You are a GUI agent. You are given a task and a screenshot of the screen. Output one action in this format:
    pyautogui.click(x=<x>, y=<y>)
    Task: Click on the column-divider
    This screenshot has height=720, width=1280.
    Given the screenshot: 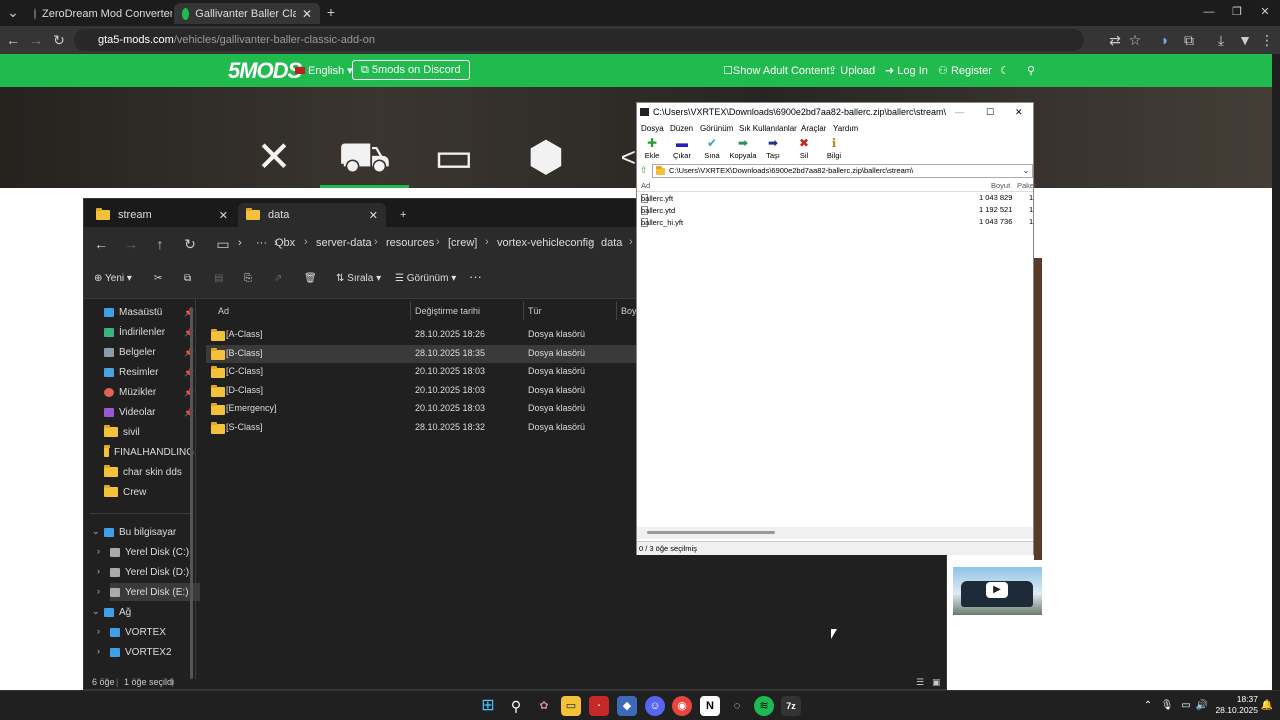 What is the action you would take?
    pyautogui.click(x=616, y=311)
    